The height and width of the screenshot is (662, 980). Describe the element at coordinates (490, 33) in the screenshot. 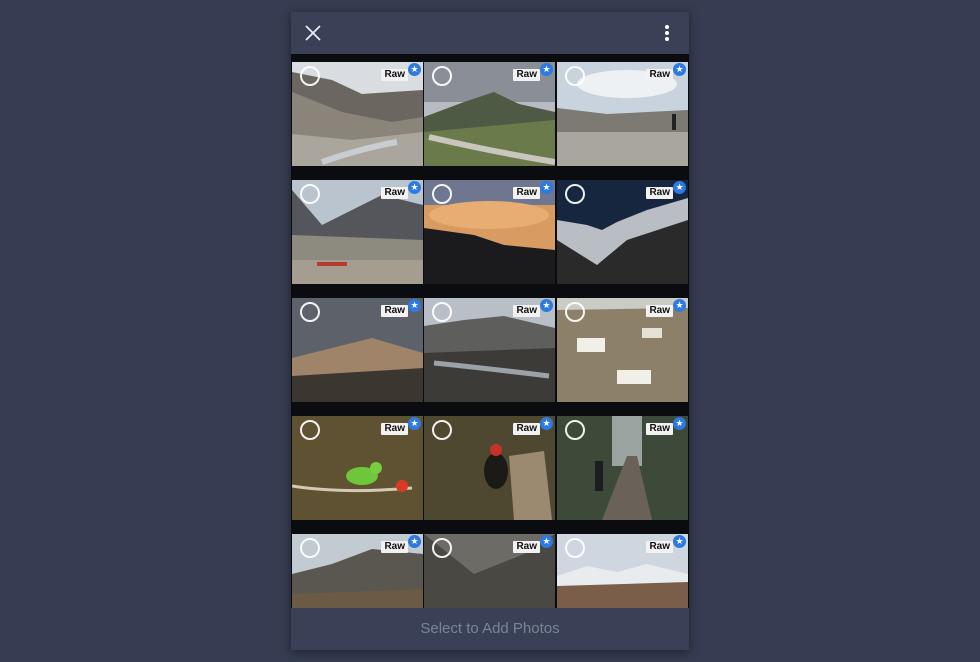

I see `top-bar` at that location.